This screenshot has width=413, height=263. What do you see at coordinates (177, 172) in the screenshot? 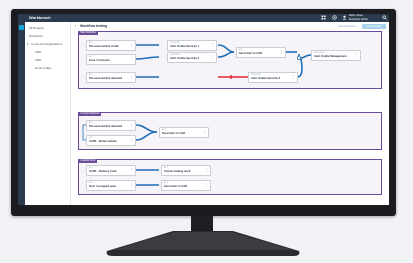
I see `card-title: Unlock loading dock` at bounding box center [177, 172].